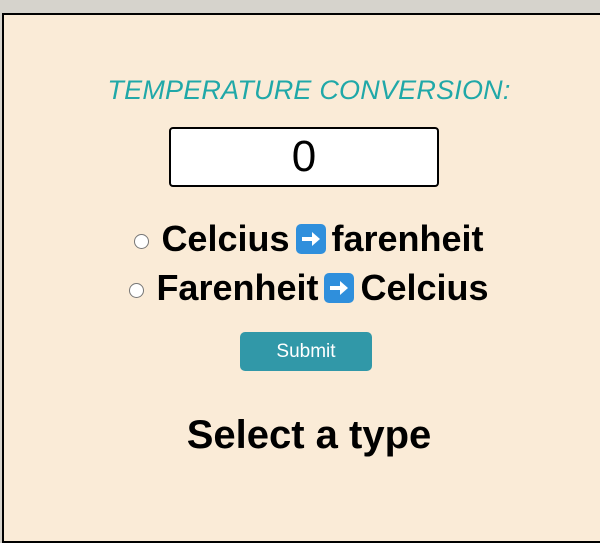  What do you see at coordinates (304, 157) in the screenshot?
I see `temperature-input` at bounding box center [304, 157].